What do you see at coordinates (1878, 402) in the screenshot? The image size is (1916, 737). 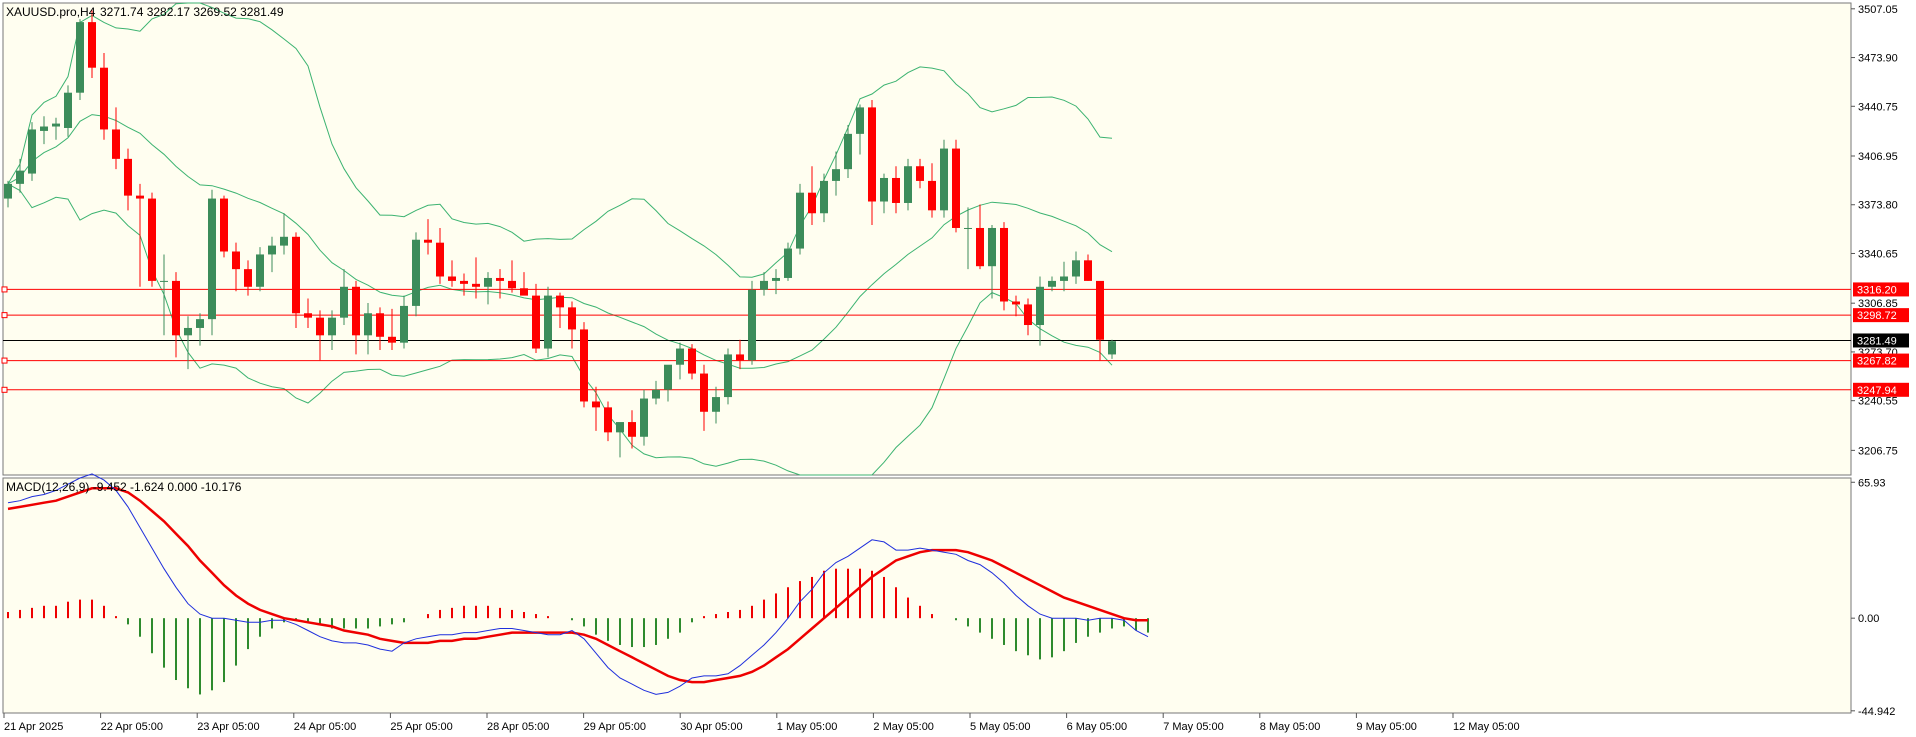 I see `y-tick-label: 3240.55` at bounding box center [1878, 402].